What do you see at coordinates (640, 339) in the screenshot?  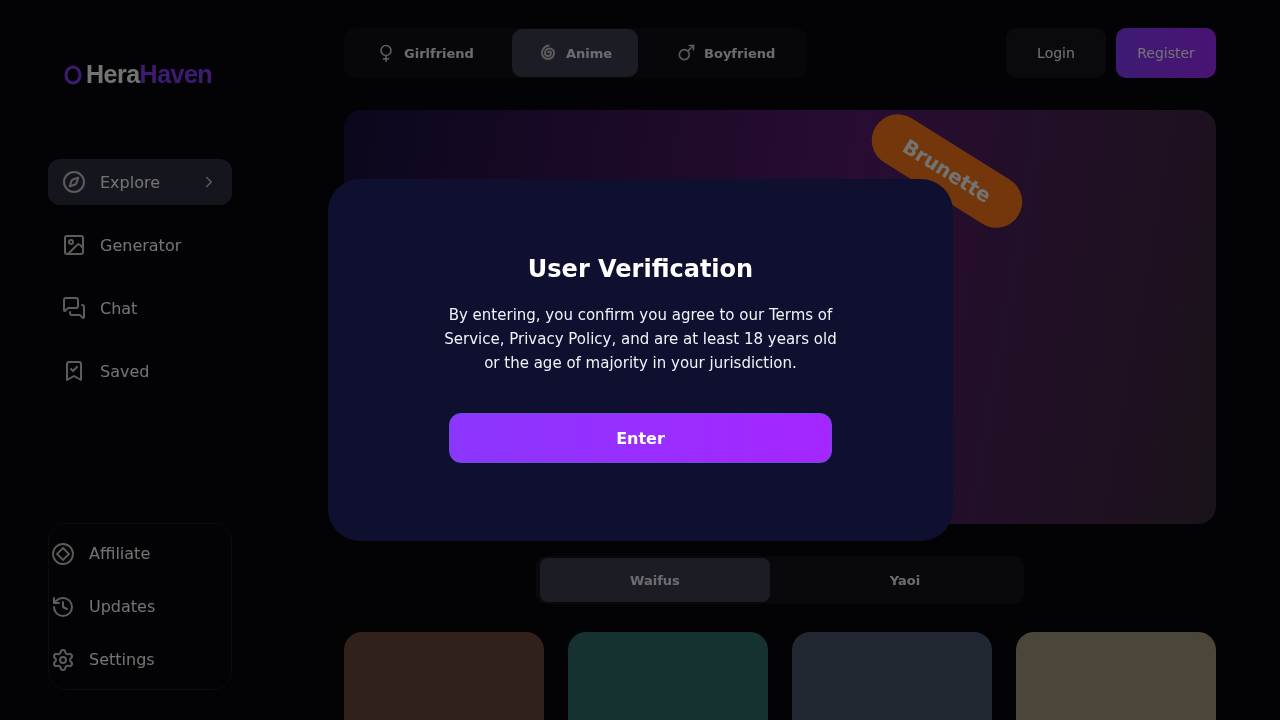 I see `dialog-text: By entering, you confirm you agree to our Terms of Service, Privacy Policy, and are at least 18 years old or the age of majority in your jurisdiction.` at bounding box center [640, 339].